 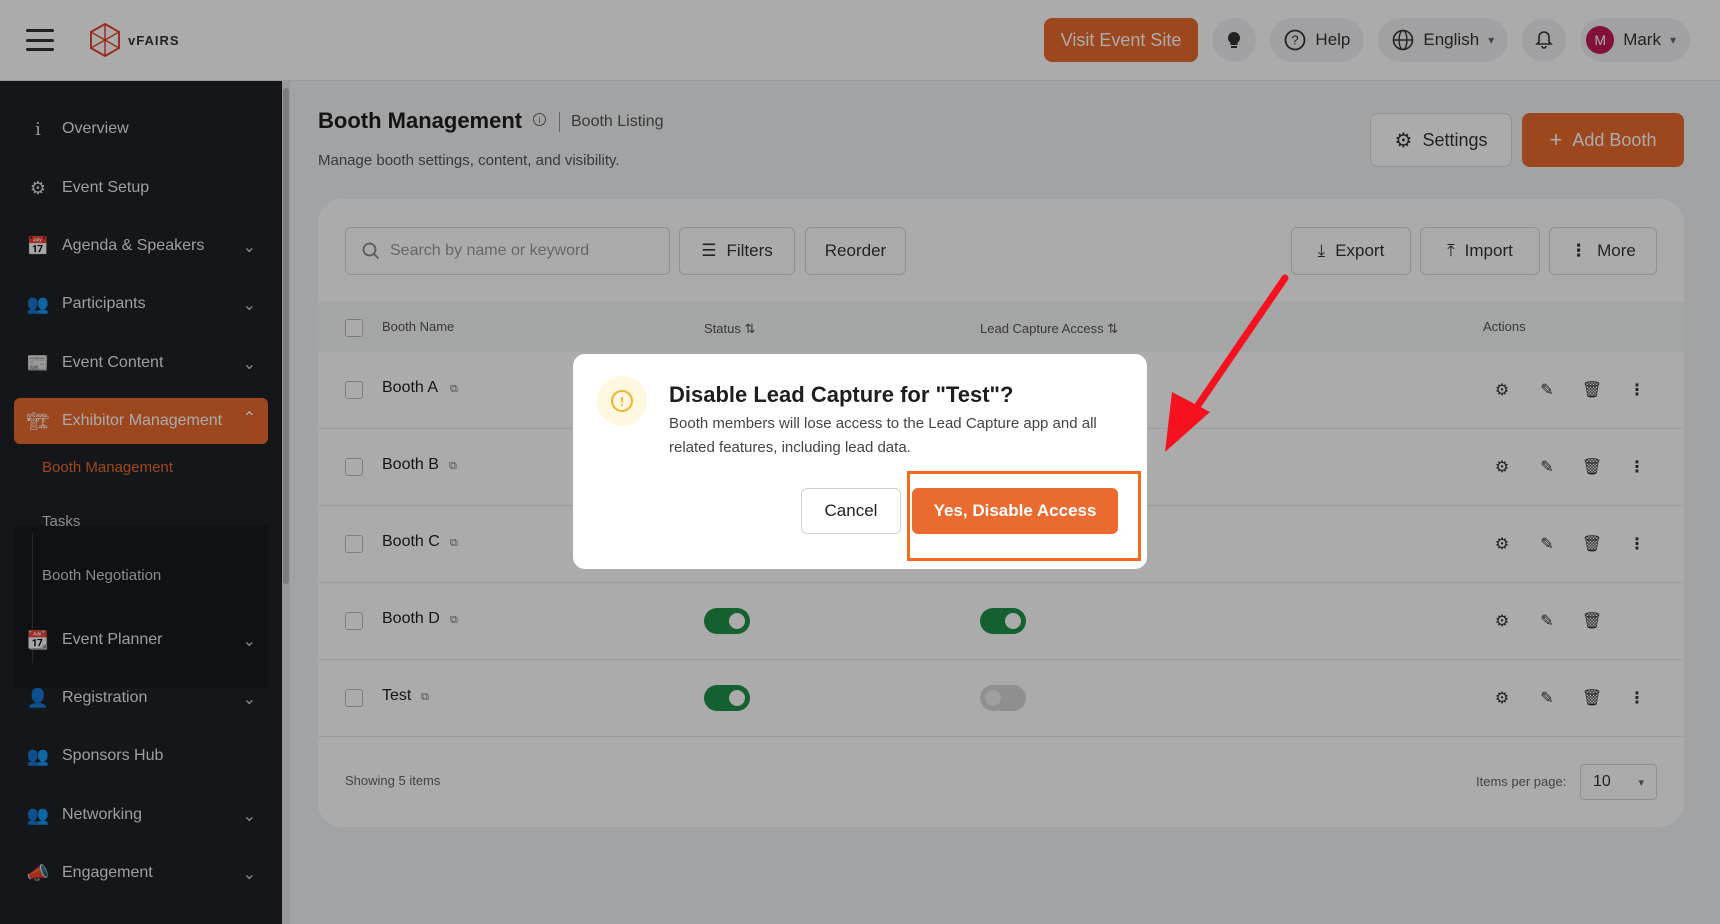 What do you see at coordinates (1024, 516) in the screenshot?
I see `highlight-box` at bounding box center [1024, 516].